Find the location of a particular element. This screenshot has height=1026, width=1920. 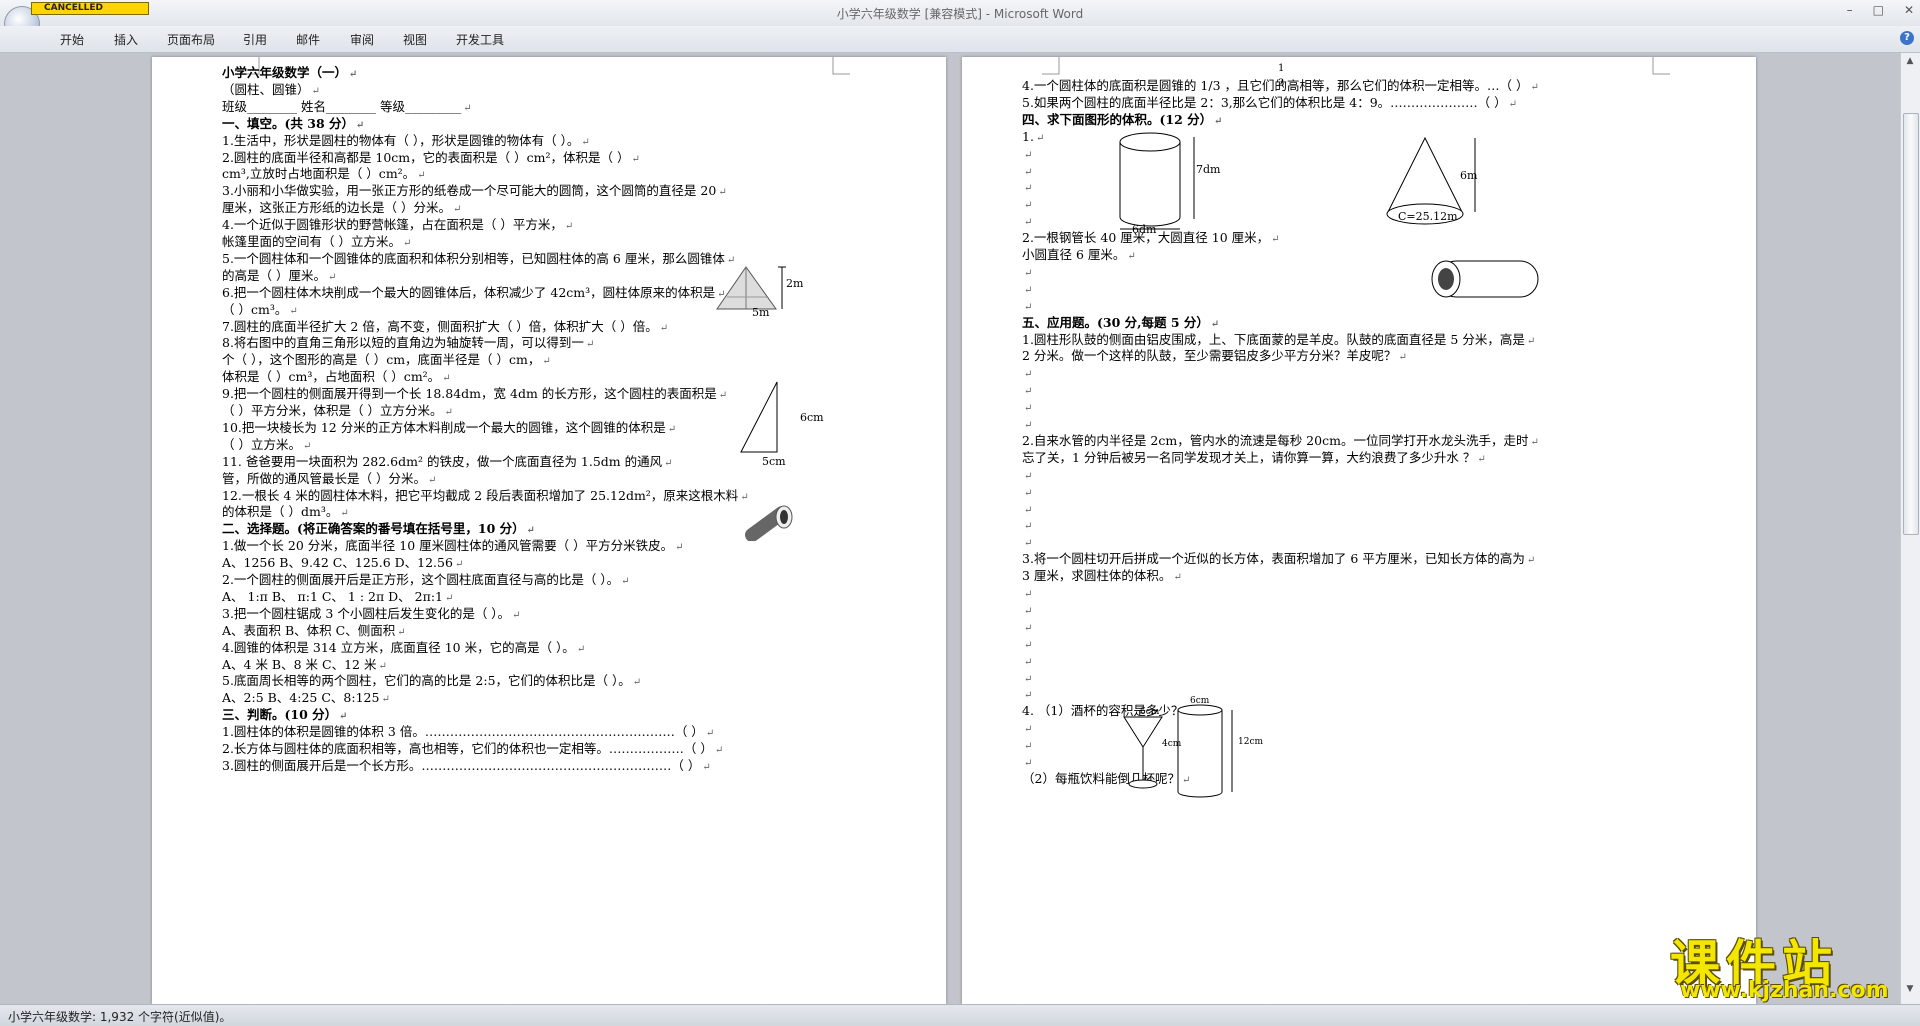

glass-height-label: 4cm is located at coordinates (1172, 744).